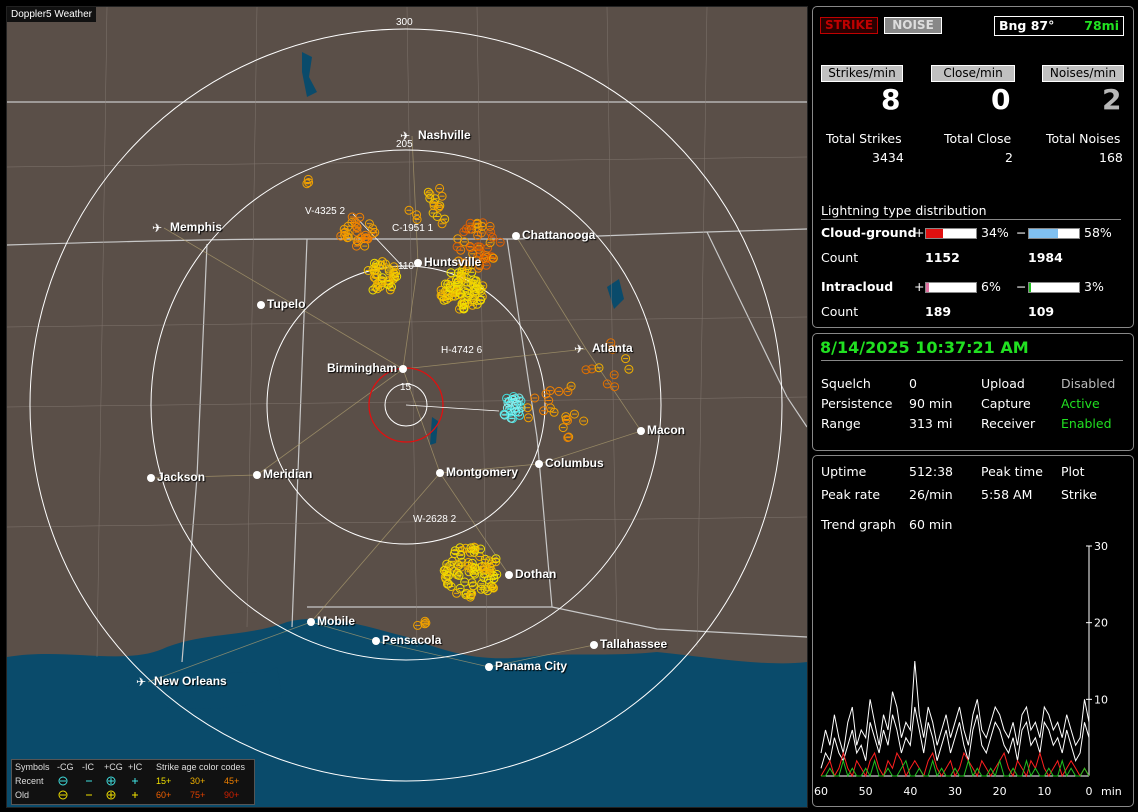  Describe the element at coordinates (904, 210) in the screenshot. I see `distribution-title: Lightning type distribution` at that location.